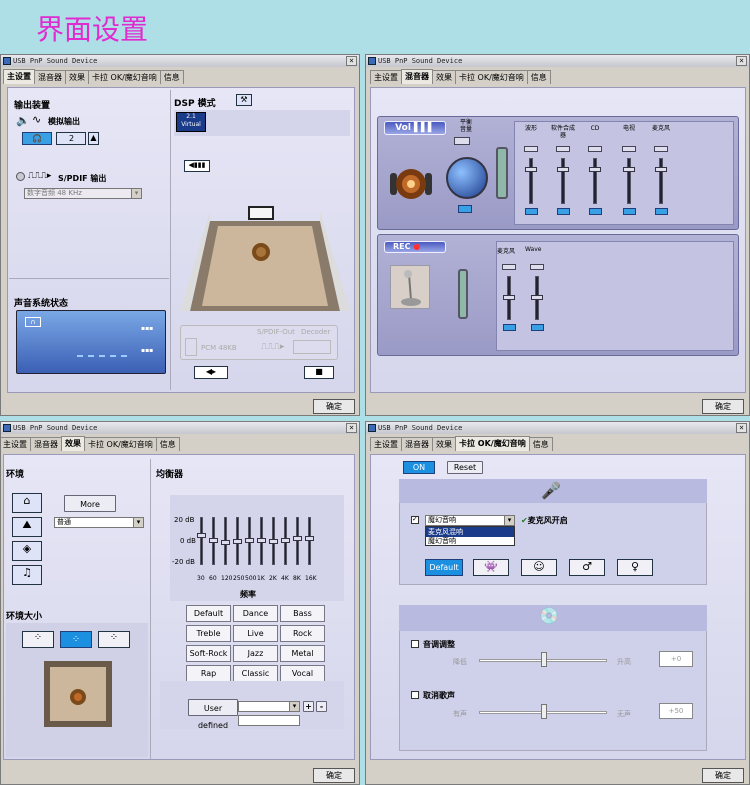  What do you see at coordinates (587, 567) in the screenshot?
I see `male-voice-icon: ♂` at bounding box center [587, 567].